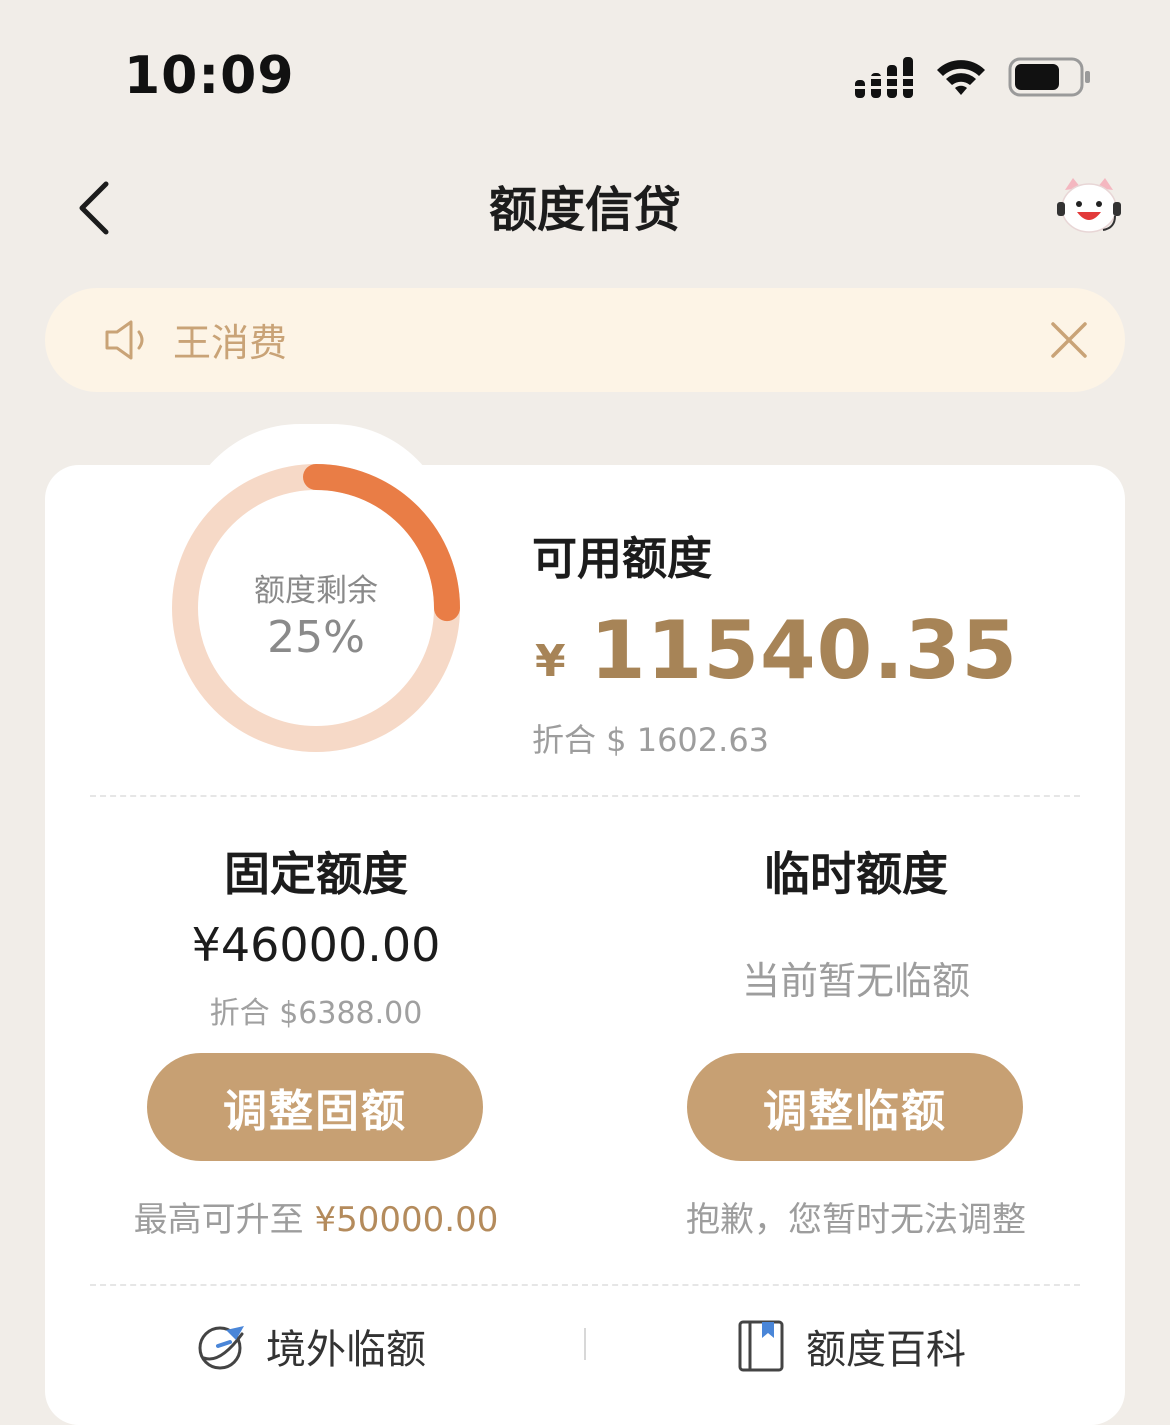 The image size is (1170, 1425). Describe the element at coordinates (651, 740) in the screenshot. I see `available-credit-usd: 折合 $ 1602.63` at that location.